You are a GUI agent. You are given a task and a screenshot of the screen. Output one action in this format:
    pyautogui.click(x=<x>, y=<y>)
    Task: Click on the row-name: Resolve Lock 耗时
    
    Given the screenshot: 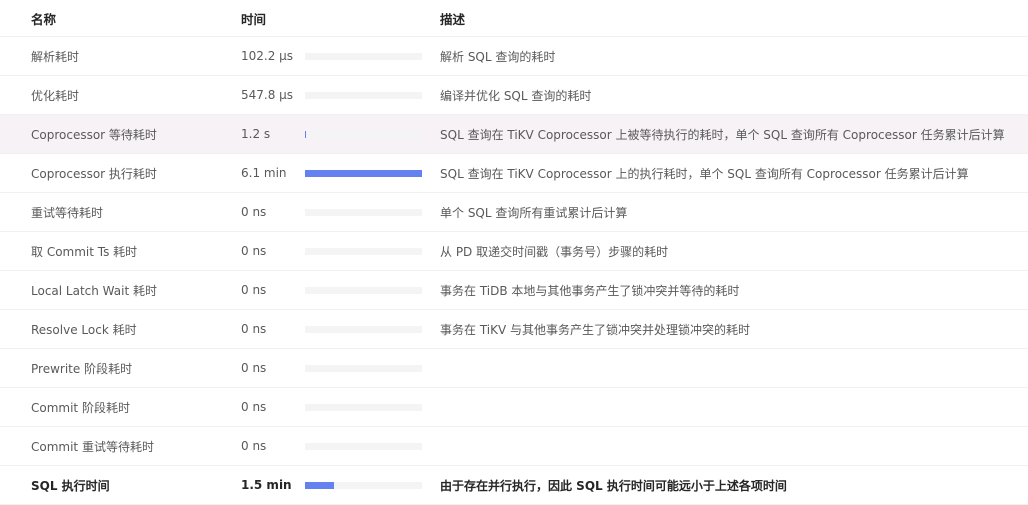 What is the action you would take?
    pyautogui.click(x=84, y=329)
    